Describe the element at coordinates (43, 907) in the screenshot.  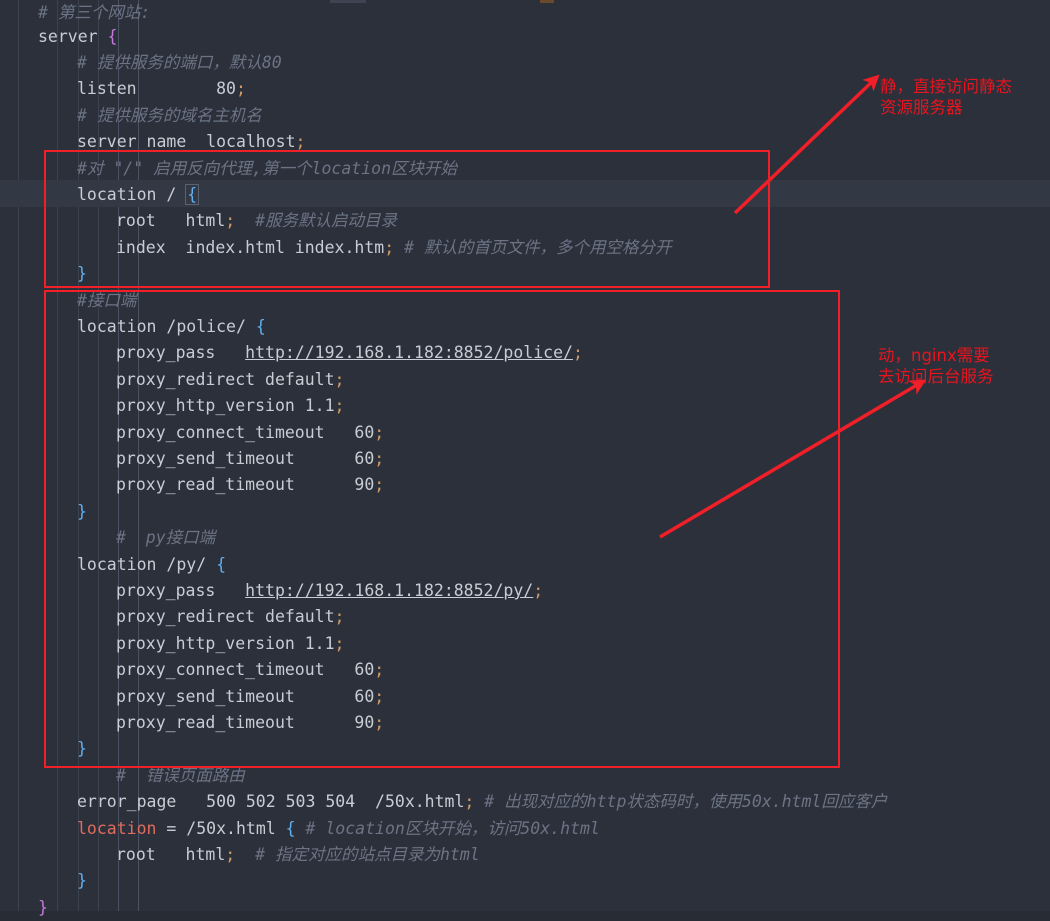
I see `code-token-brace2: }` at that location.